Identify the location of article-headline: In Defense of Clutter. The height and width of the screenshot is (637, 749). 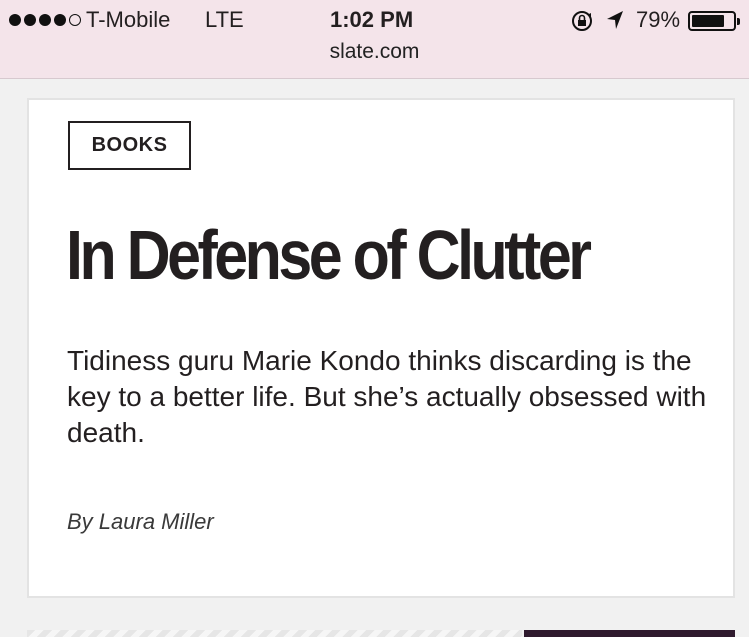
(353, 255).